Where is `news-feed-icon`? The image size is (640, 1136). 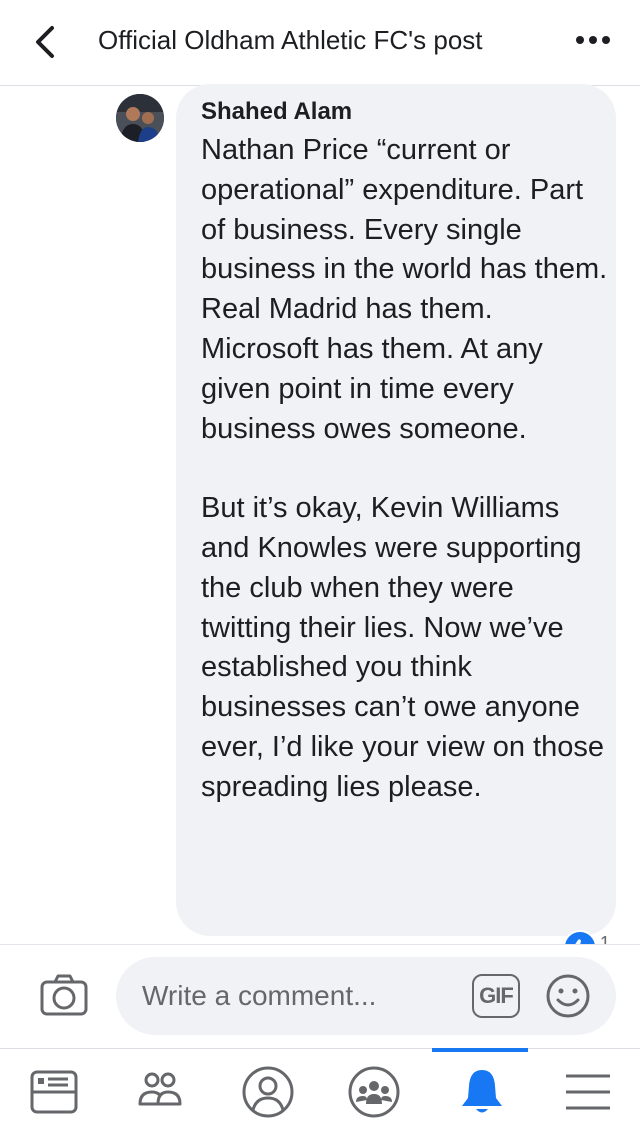 news-feed-icon is located at coordinates (54, 1092).